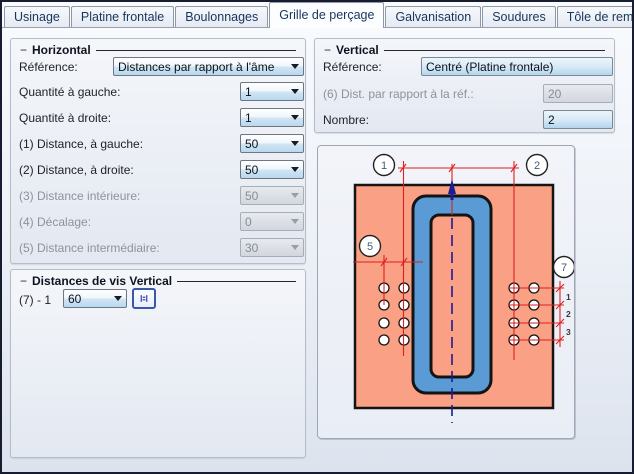  I want to click on offset-label: (4) Décalage:, so click(55, 222).